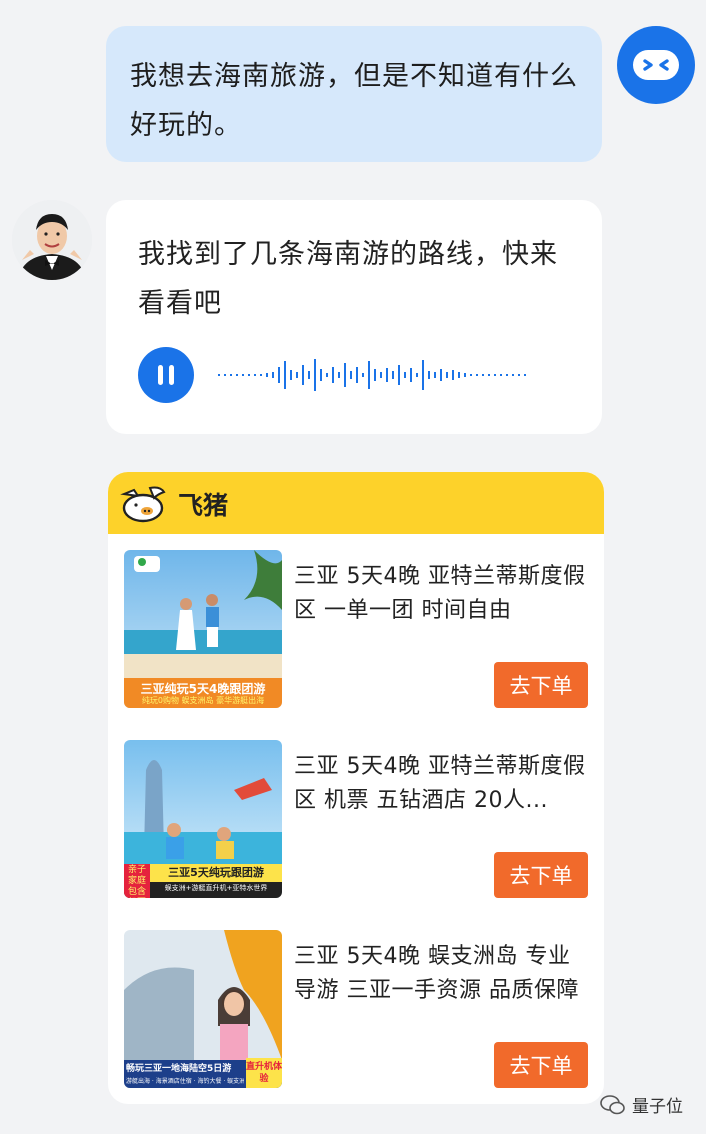  Describe the element at coordinates (442, 974) in the screenshot. I see `product-title: 三亚 5天4晚 蜈支洲岛 专业导游 三亚一手资源 品质保障` at that location.